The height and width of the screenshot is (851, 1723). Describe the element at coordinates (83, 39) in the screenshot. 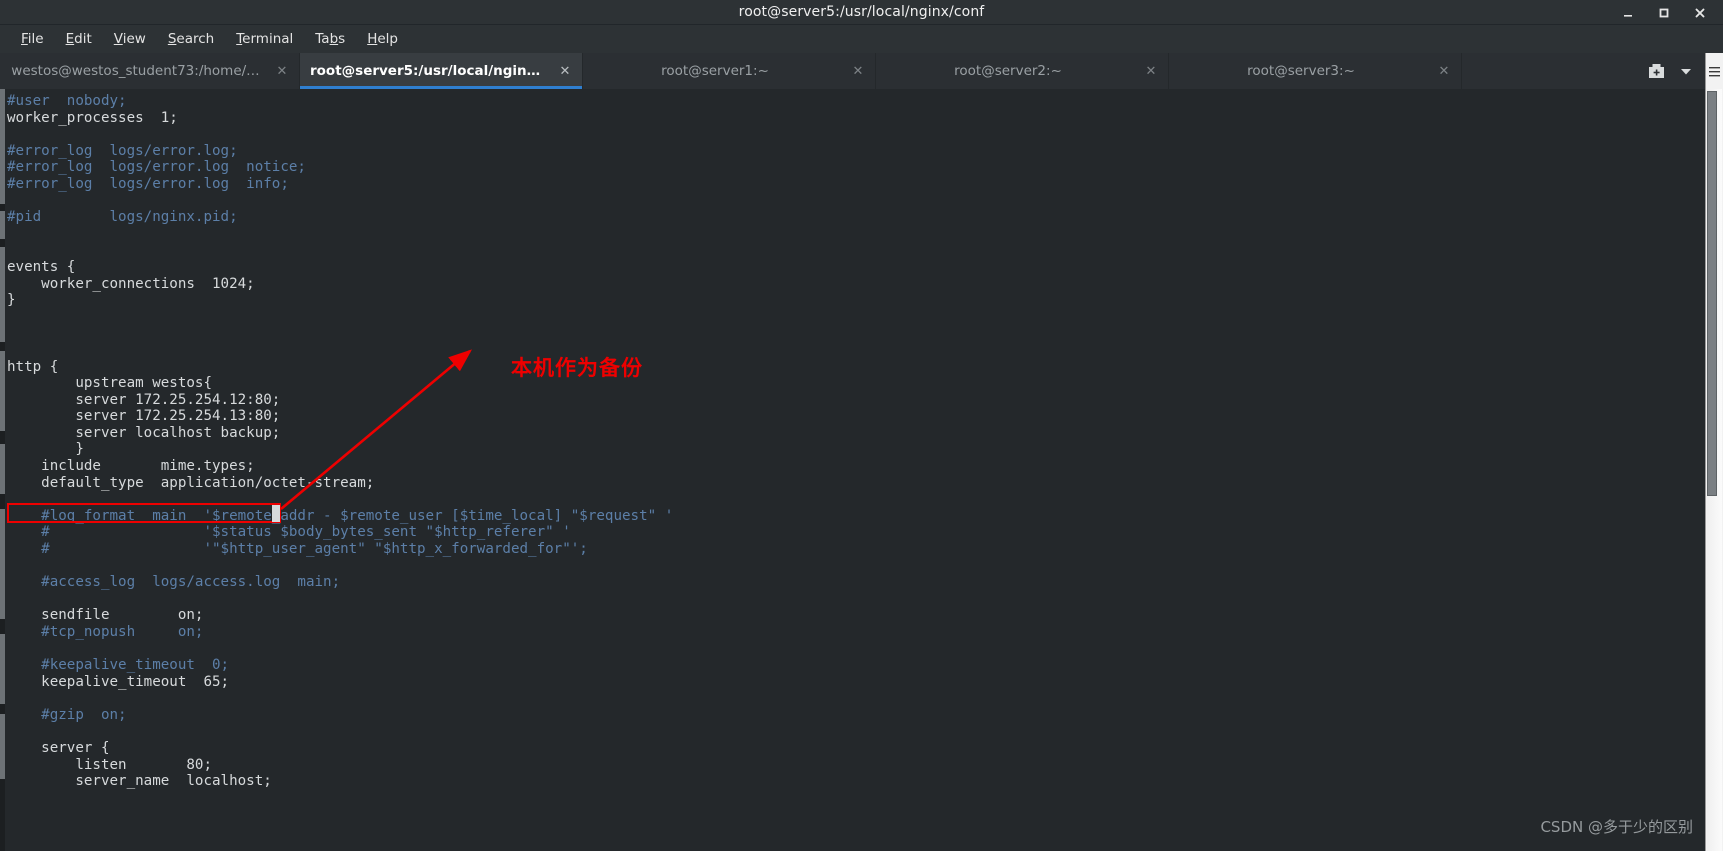

I see `menu-edit-rest: dit` at that location.